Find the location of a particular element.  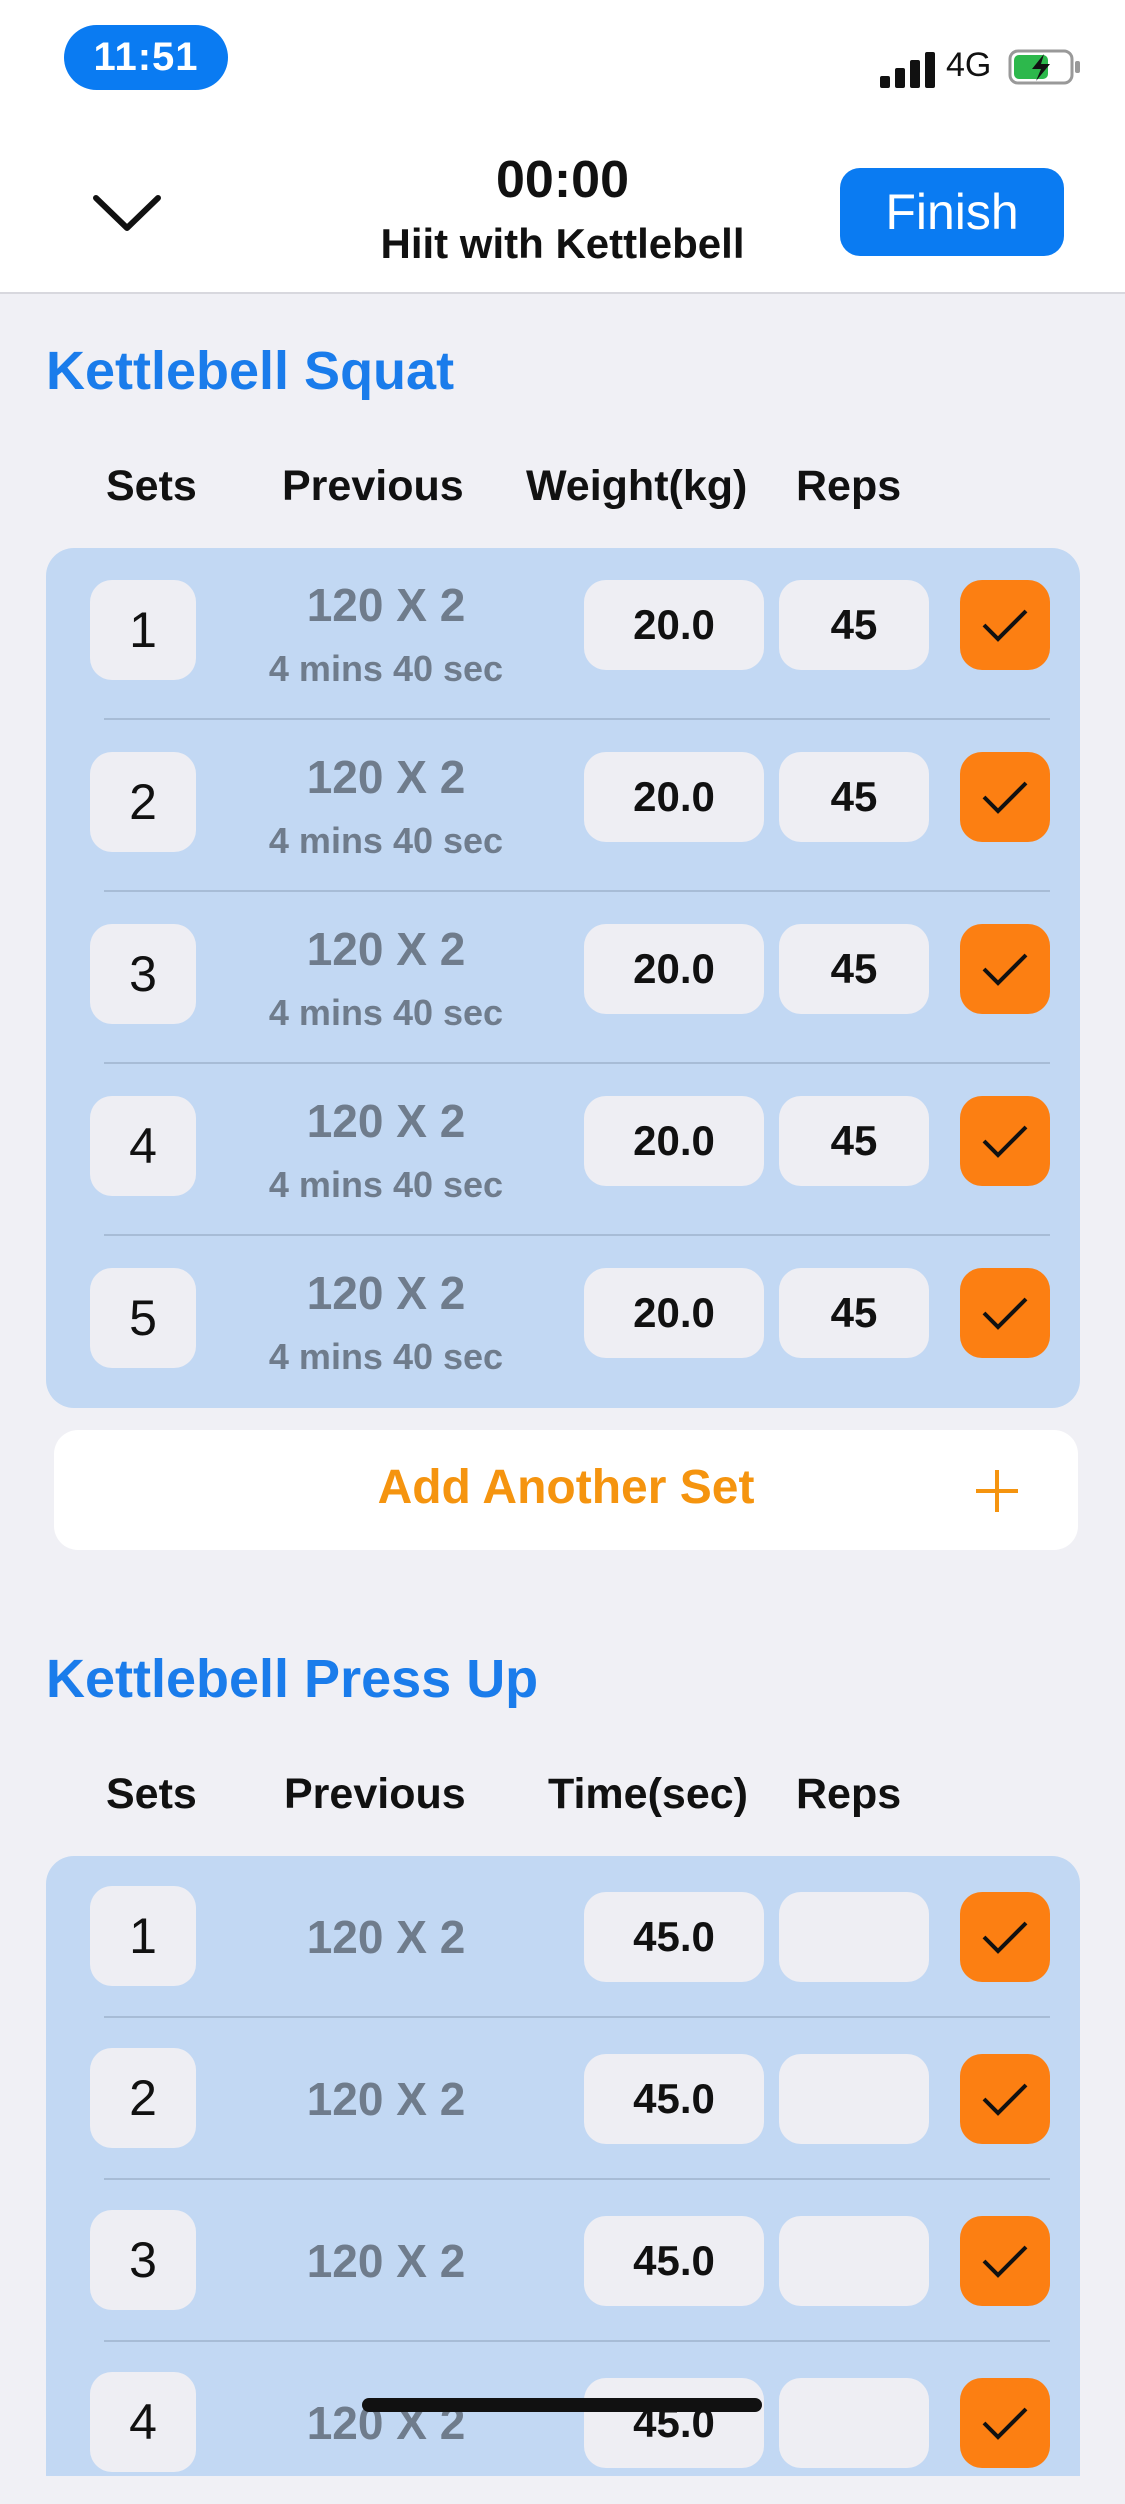

exercise-title: Kettlebell Press Up is located at coordinates (292, 1679).